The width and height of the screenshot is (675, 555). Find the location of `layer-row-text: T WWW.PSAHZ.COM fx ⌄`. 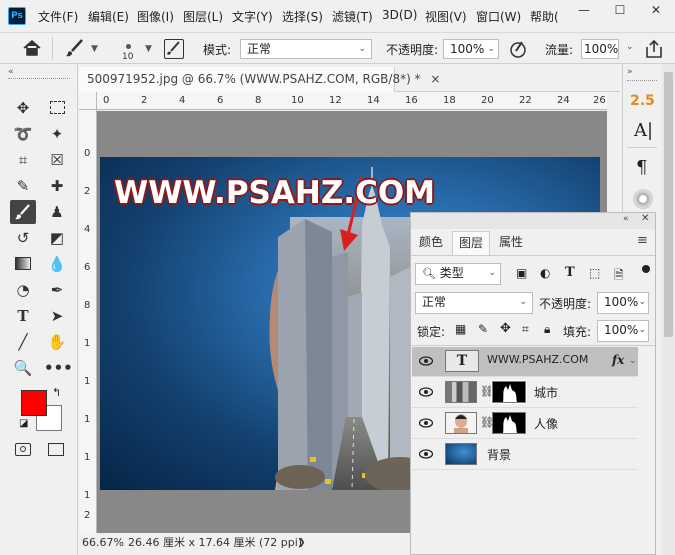

layer-row-text: T WWW.PSAHZ.COM fx ⌄ is located at coordinates (525, 362).